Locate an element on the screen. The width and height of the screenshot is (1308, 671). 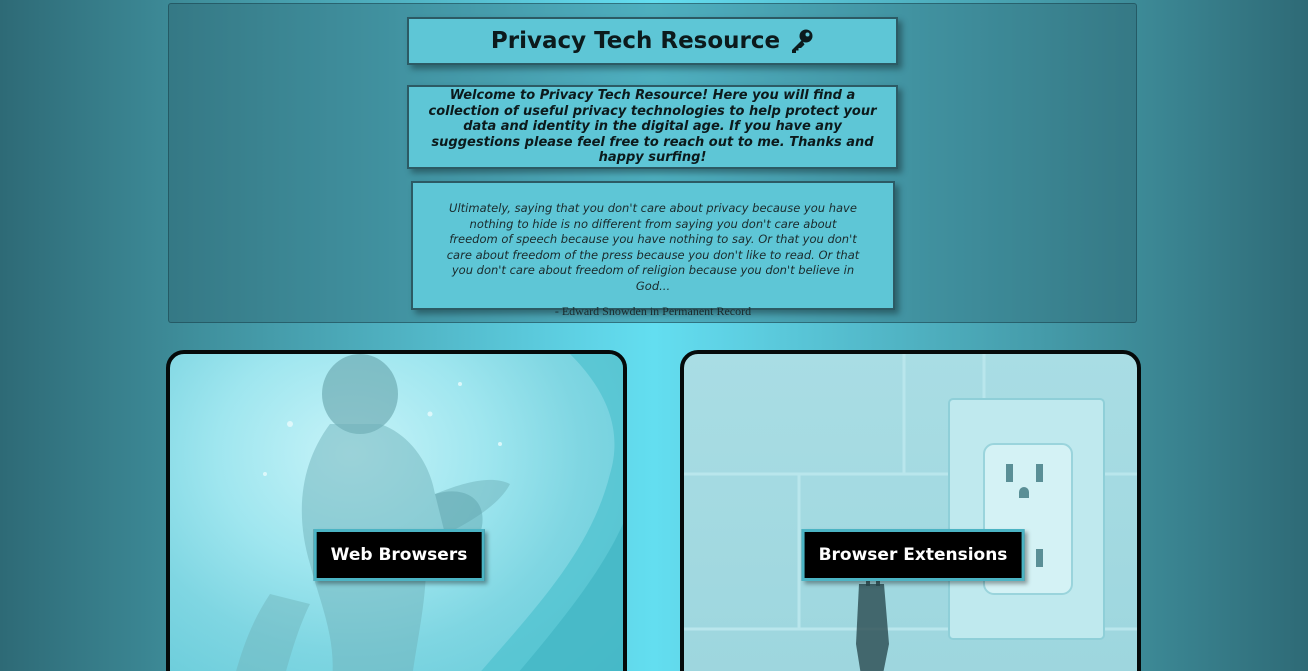
quote-attribution: - Edward Snowden in Permanent Record is located at coordinates (653, 311).